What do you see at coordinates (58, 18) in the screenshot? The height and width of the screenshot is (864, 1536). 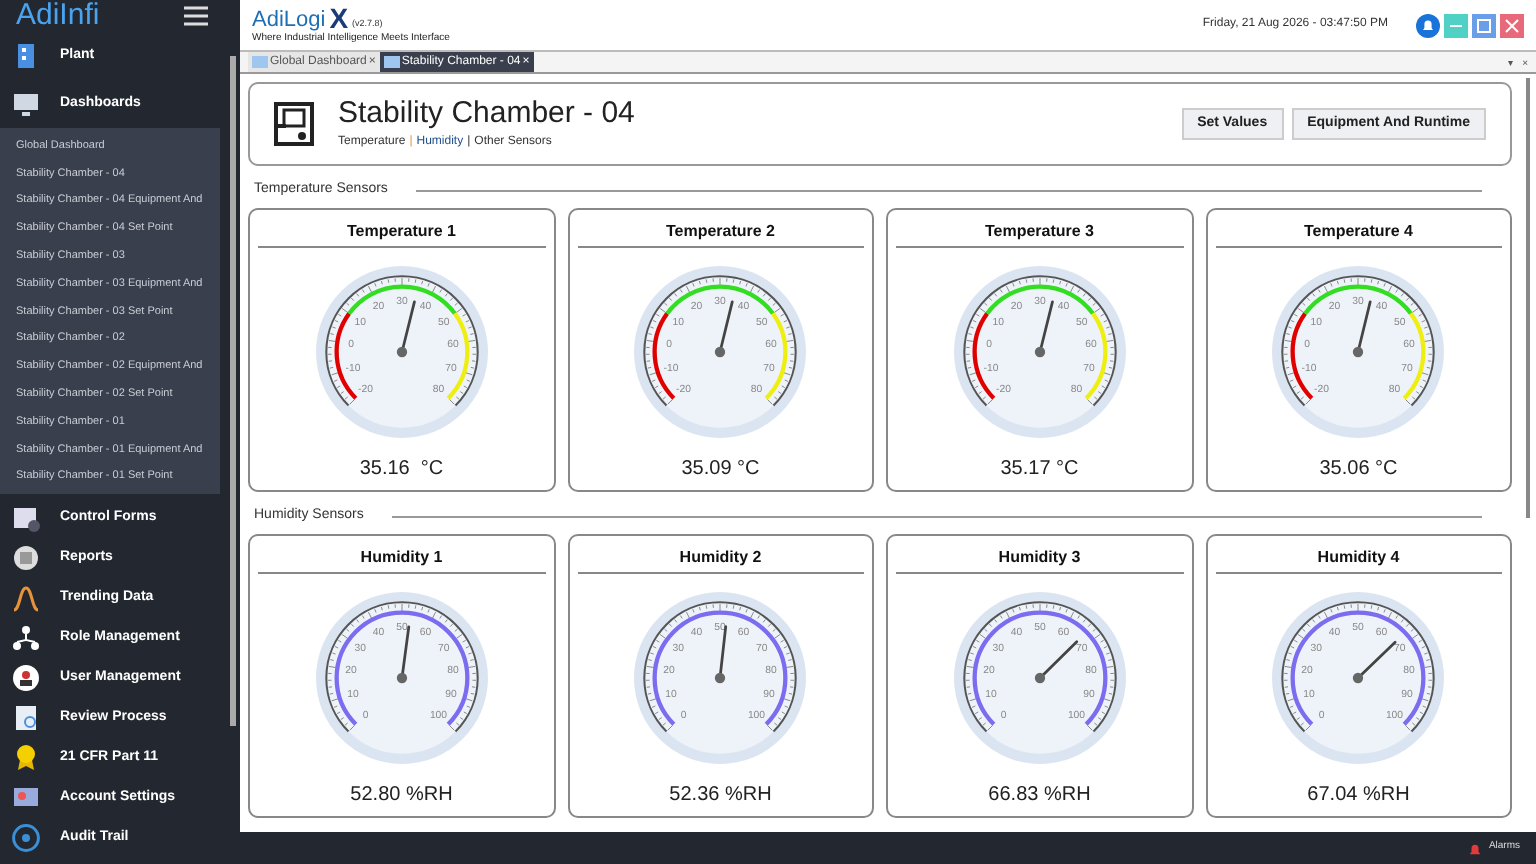 I see `brand-logo: AdiInfi` at bounding box center [58, 18].